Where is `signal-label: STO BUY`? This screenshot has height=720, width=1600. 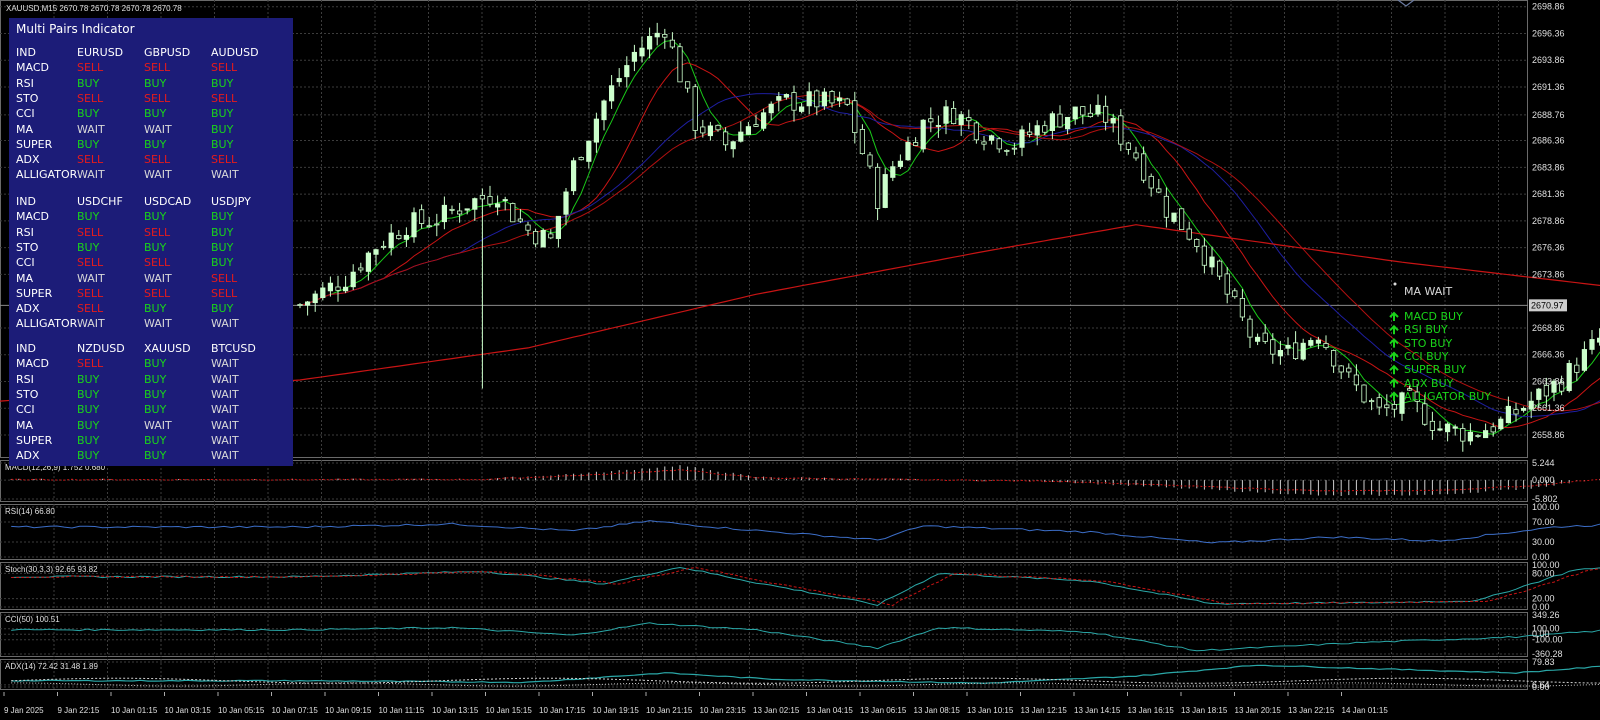
signal-label: STO BUY is located at coordinates (1428, 343).